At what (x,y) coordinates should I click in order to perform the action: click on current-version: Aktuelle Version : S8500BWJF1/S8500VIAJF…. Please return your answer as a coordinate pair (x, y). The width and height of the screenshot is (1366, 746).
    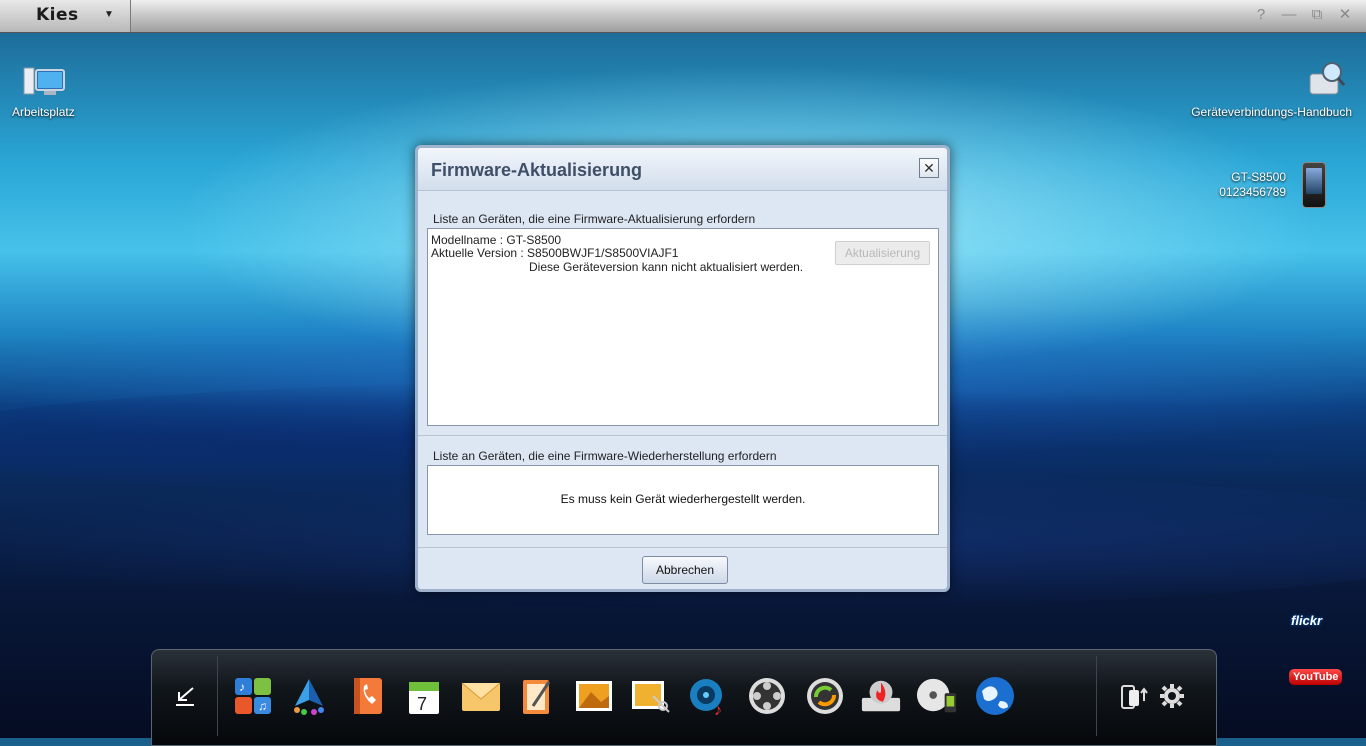
    Looking at the image, I should click on (555, 253).